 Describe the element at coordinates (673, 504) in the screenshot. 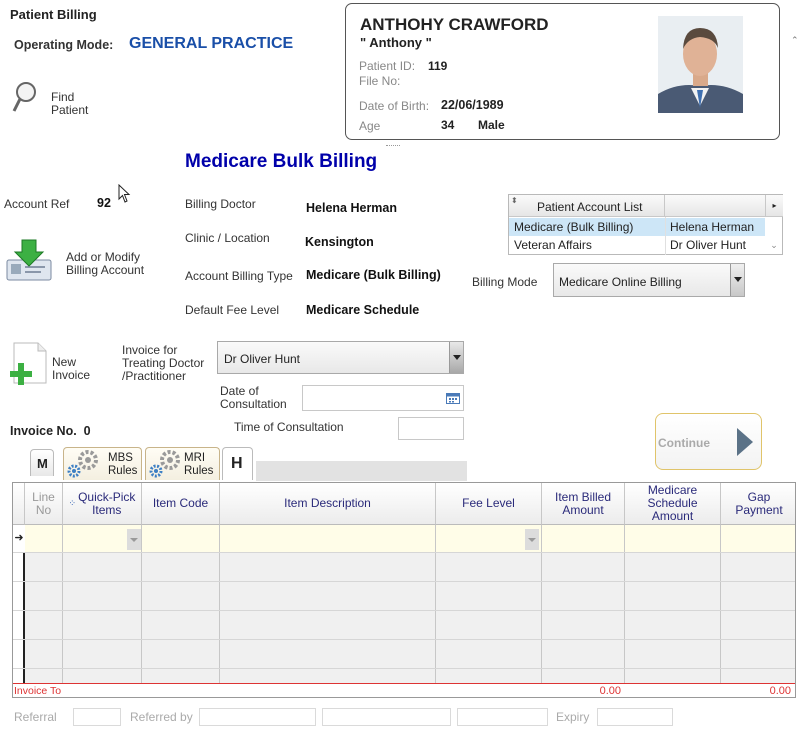

I see `column-medicare-schedule-amount: Medicare Schedule Amount` at that location.